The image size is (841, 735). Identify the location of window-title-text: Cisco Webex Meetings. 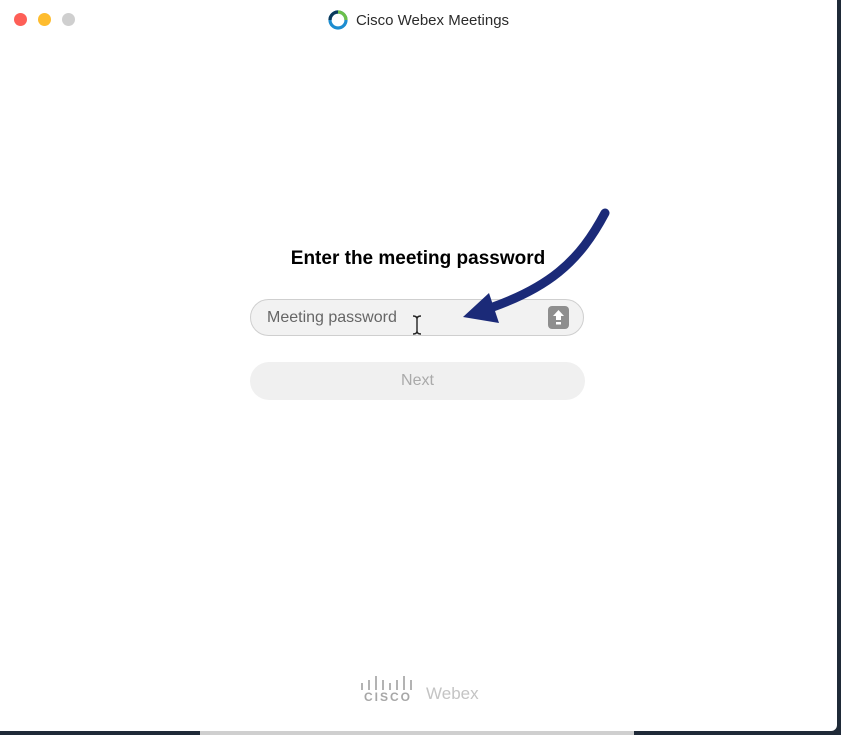
(432, 20).